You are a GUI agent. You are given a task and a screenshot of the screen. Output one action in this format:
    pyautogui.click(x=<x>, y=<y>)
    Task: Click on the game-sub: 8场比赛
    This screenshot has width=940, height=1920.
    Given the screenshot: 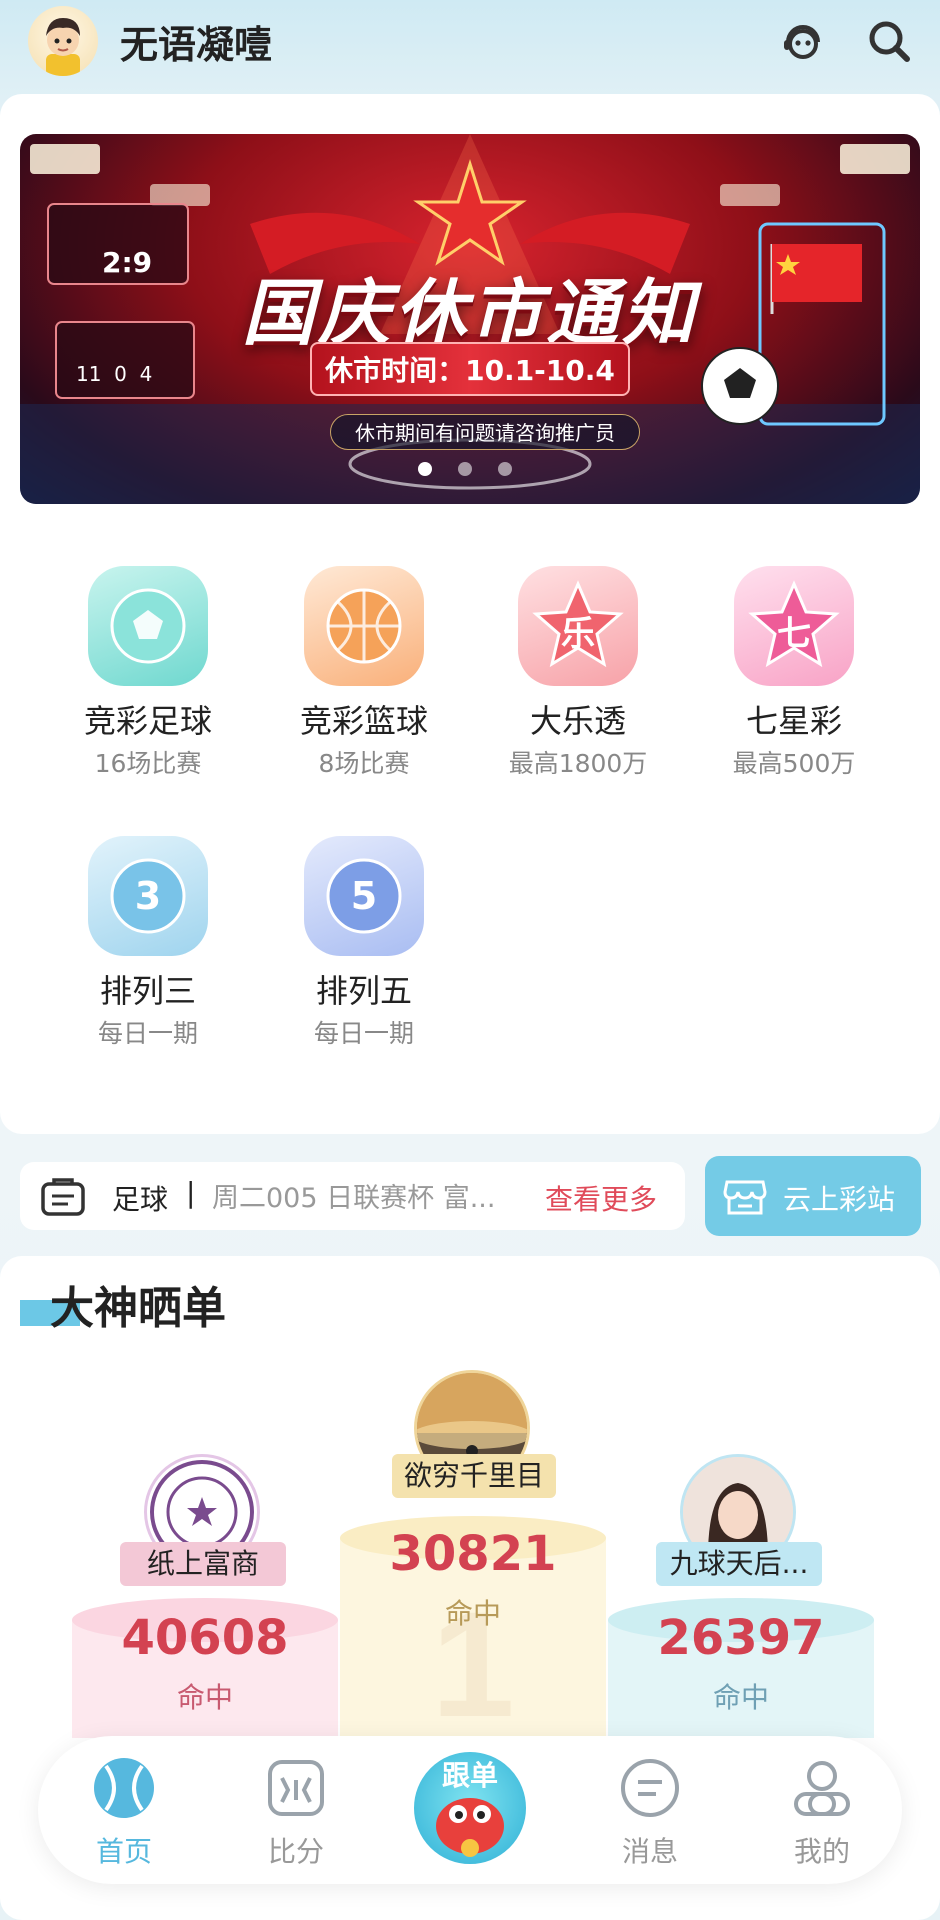 What is the action you would take?
    pyautogui.click(x=364, y=763)
    